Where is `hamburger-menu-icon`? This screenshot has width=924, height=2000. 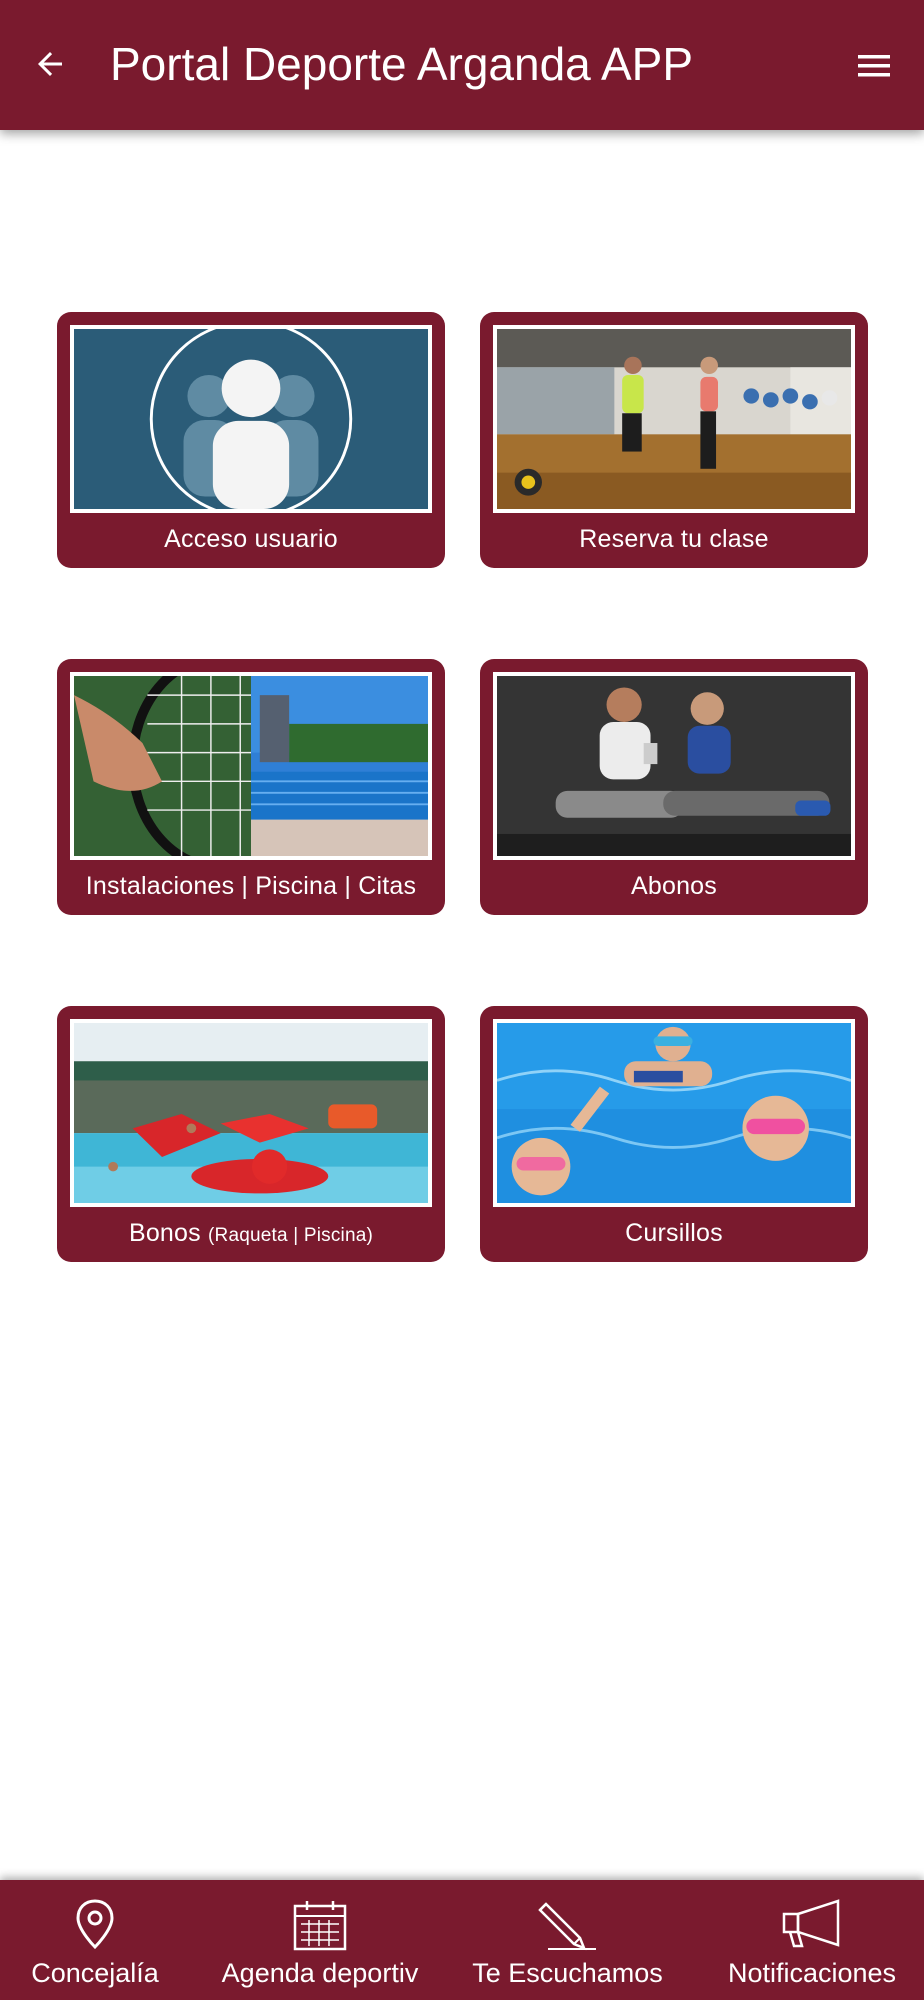
hamburger-menu-icon is located at coordinates (874, 66).